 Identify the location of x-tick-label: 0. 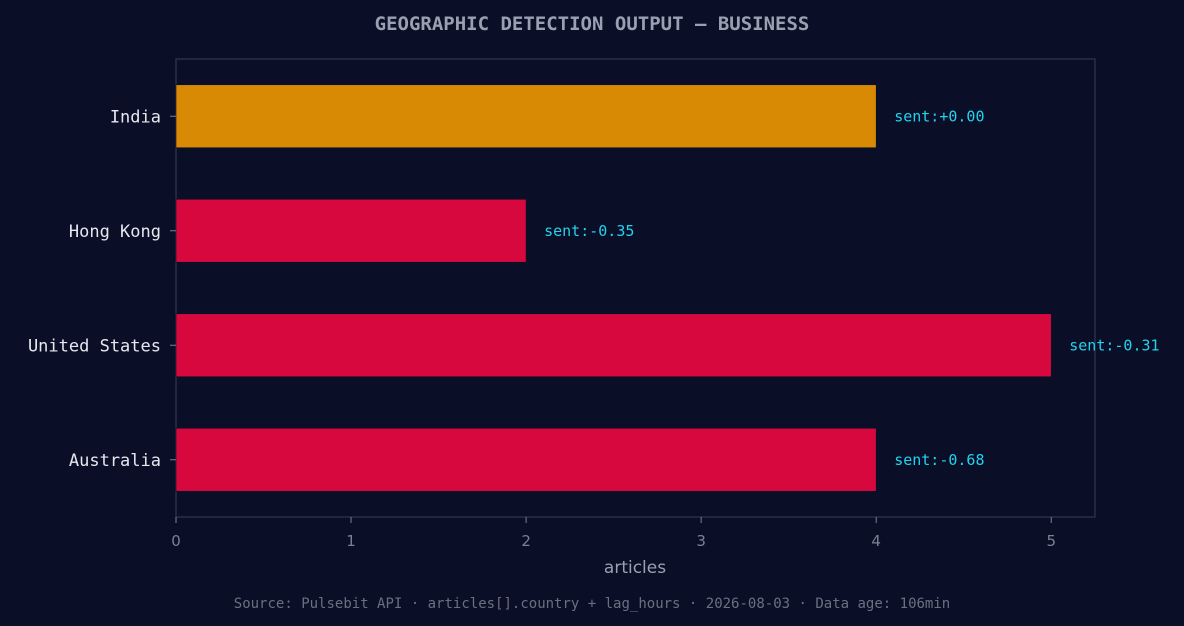
(176, 541).